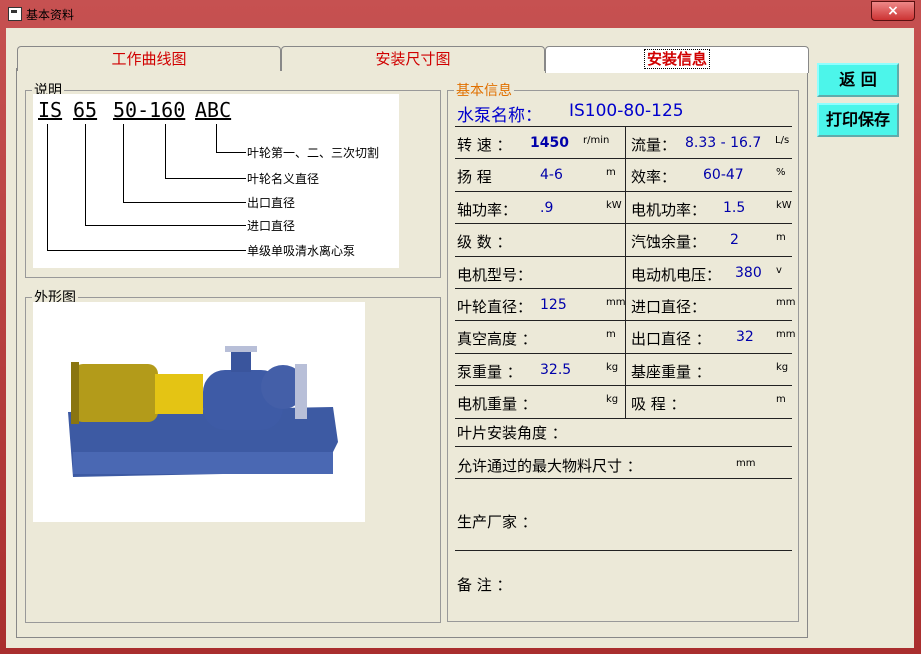  What do you see at coordinates (301, 251) in the screenshot?
I see `annotation-pump-type: 单级单吸清水离心泵` at bounding box center [301, 251].